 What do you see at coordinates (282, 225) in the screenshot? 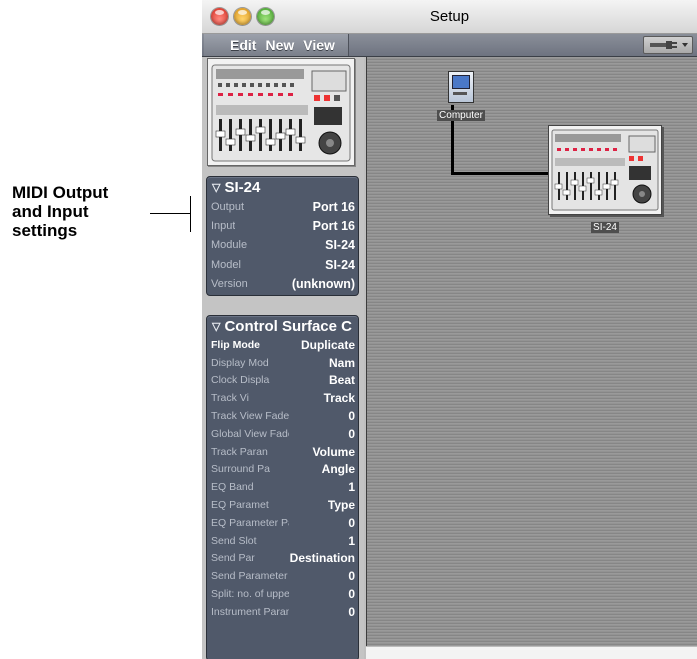
I see `setting-row-input: Input Port 16` at bounding box center [282, 225].